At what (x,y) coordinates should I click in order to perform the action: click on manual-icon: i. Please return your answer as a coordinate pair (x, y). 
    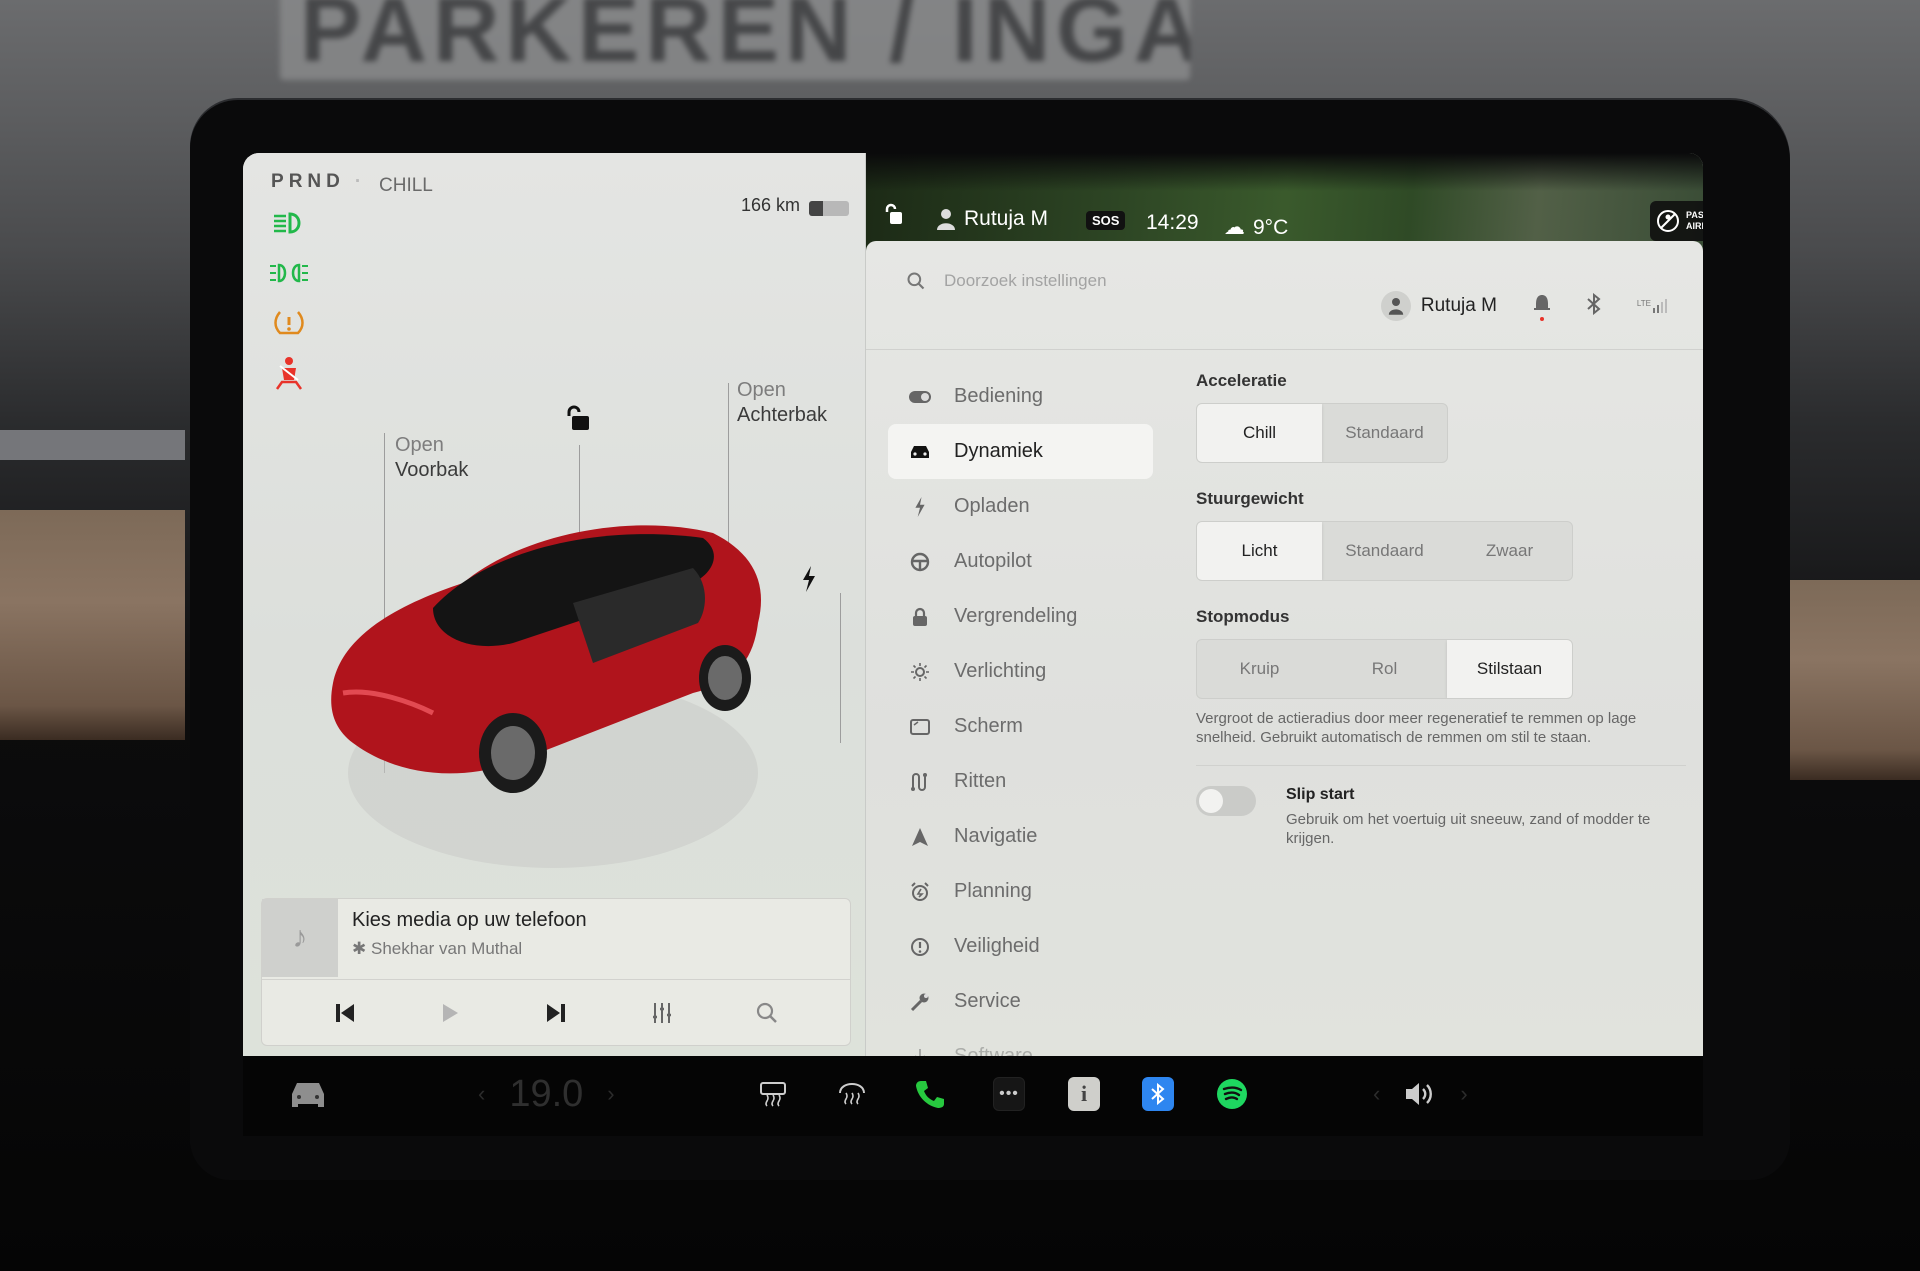
    Looking at the image, I should click on (1084, 1094).